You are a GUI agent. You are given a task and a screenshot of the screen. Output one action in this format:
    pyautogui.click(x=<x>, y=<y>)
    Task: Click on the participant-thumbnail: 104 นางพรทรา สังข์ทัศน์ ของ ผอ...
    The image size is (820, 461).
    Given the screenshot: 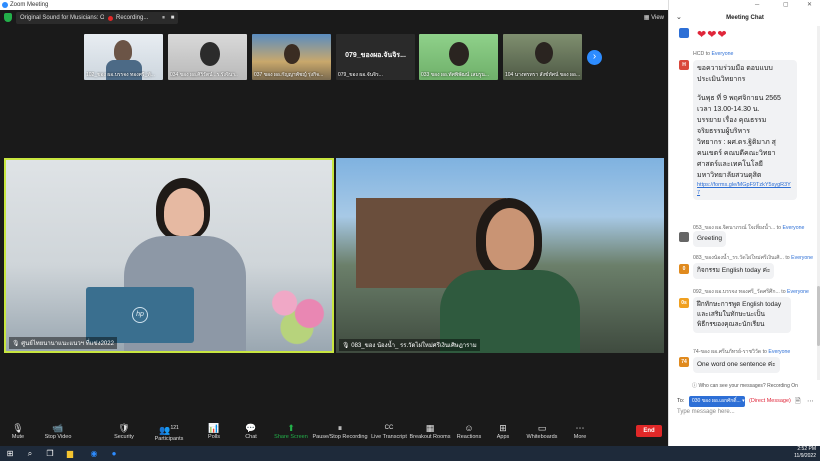 What is the action you would take?
    pyautogui.click(x=542, y=57)
    